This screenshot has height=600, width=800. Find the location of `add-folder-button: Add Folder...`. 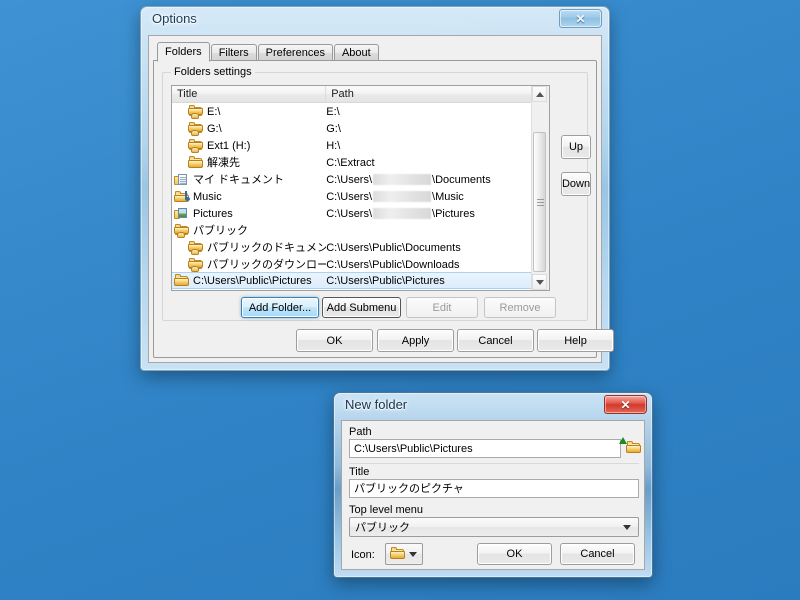

add-folder-button: Add Folder... is located at coordinates (280, 307).